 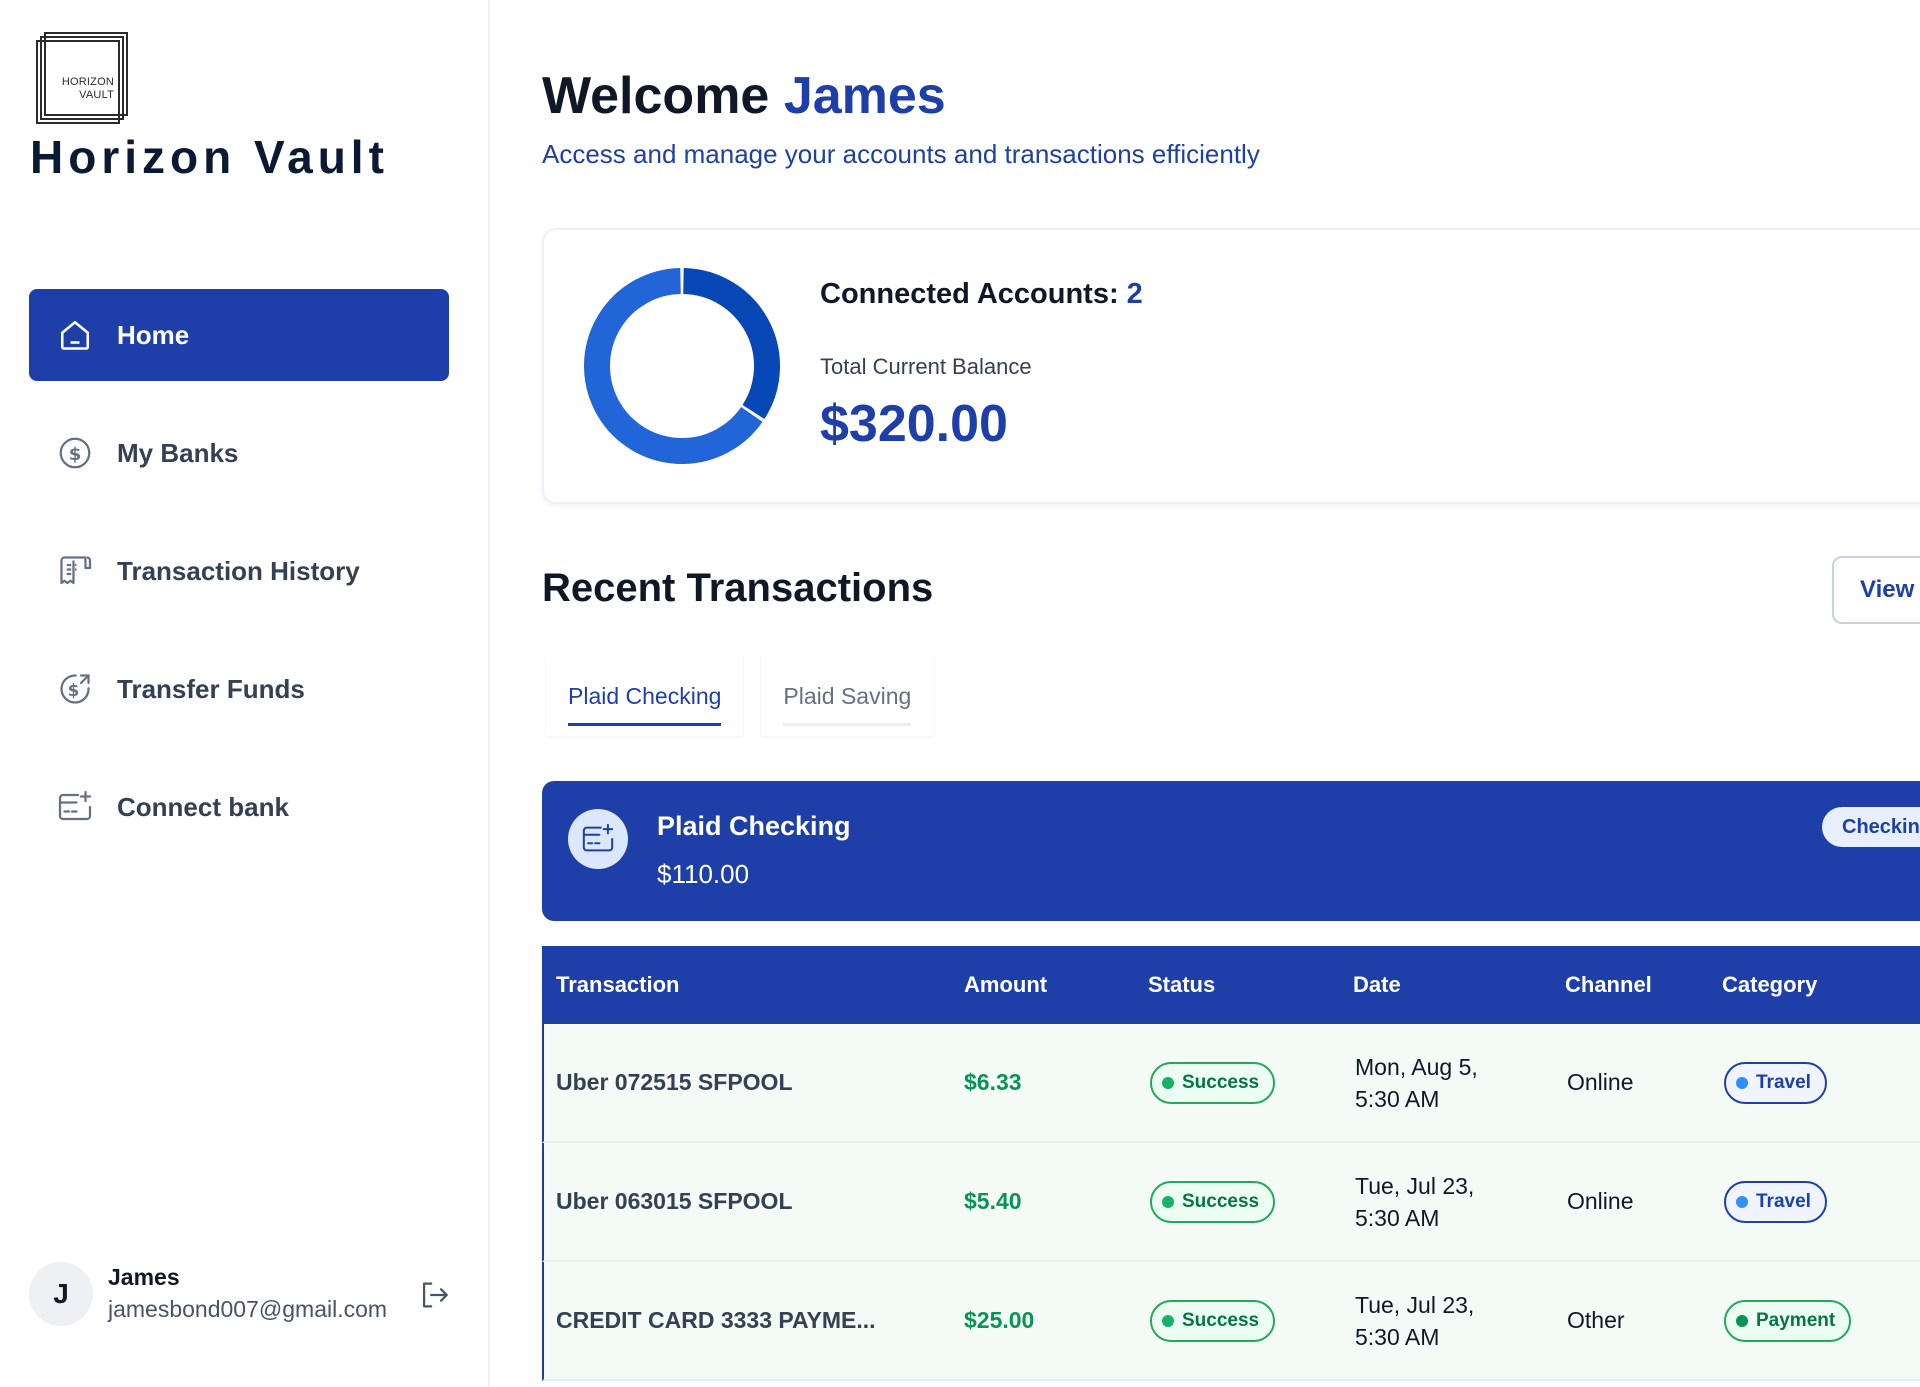 I want to click on connected-accounts: Connected Accounts: 2, so click(x=981, y=294).